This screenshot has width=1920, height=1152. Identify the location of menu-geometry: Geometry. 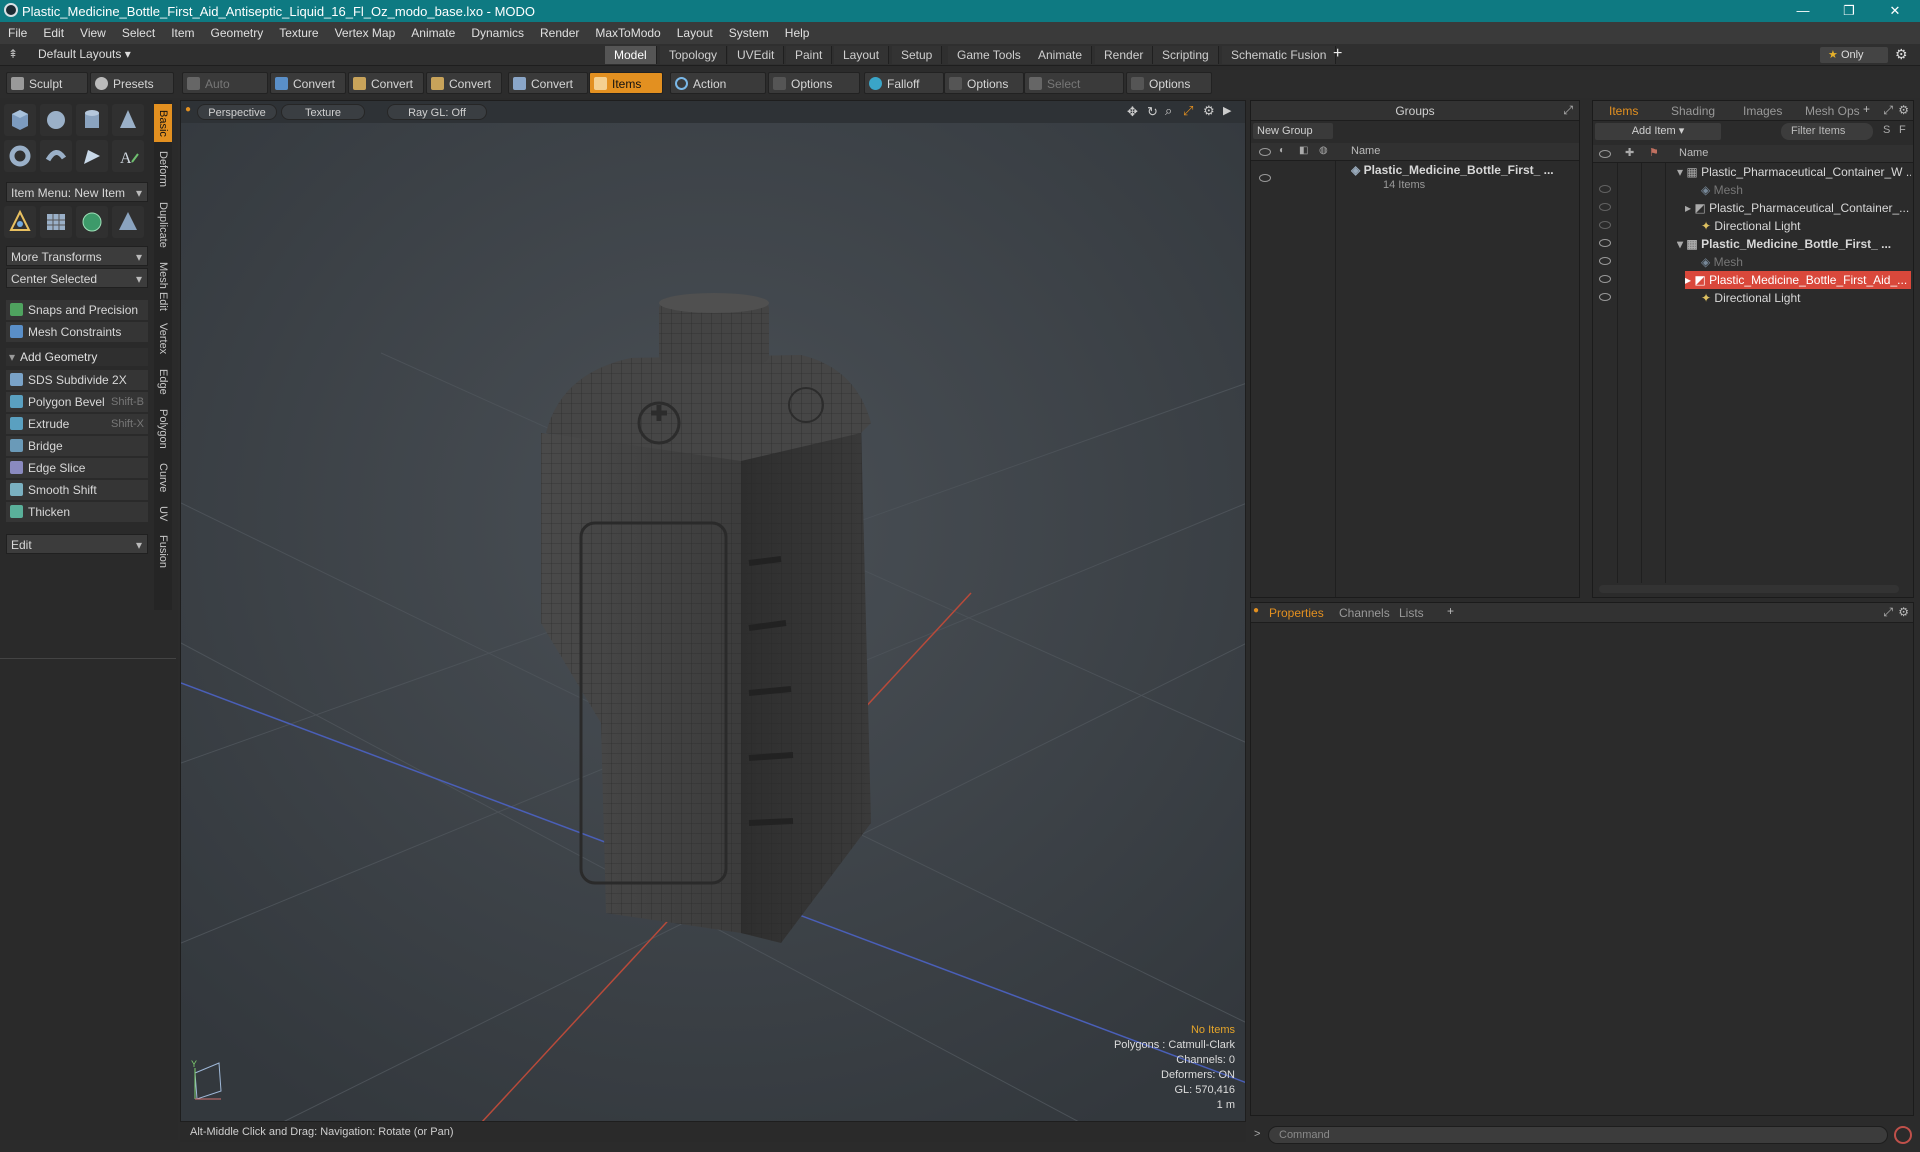
(237, 33).